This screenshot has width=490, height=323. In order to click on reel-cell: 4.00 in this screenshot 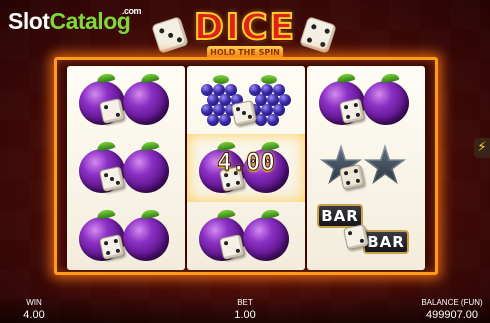, I will do `click(246, 168)`.